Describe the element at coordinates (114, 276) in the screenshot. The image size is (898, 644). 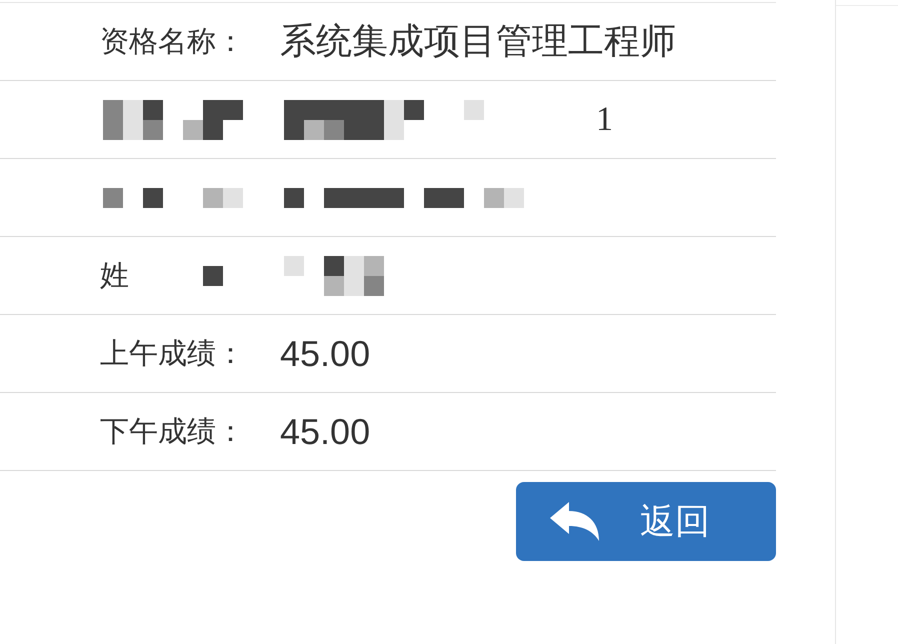
I see `field-label: 姓` at that location.